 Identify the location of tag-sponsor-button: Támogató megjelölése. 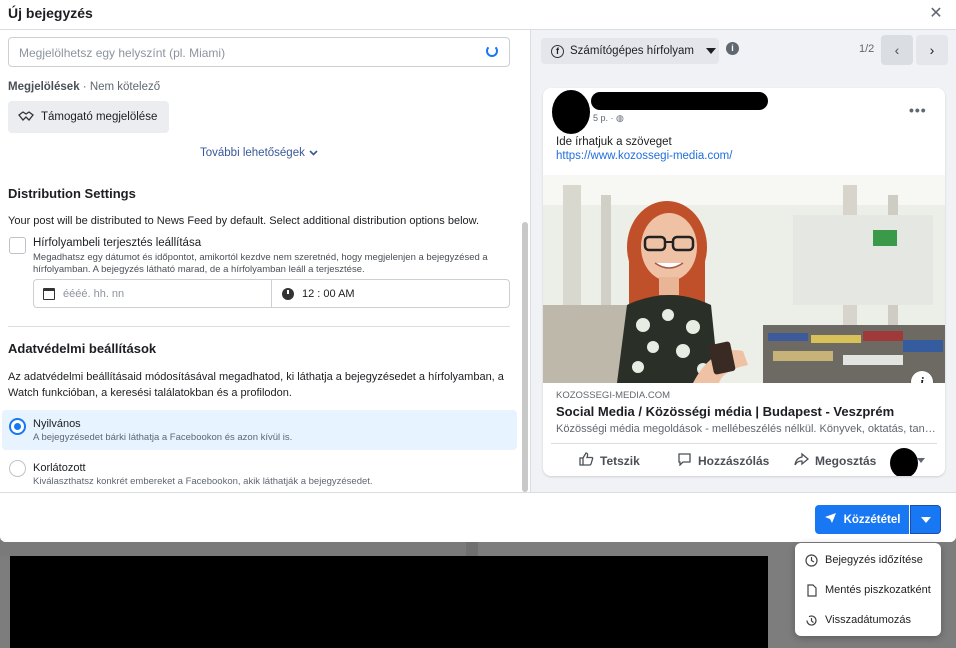
(88, 117).